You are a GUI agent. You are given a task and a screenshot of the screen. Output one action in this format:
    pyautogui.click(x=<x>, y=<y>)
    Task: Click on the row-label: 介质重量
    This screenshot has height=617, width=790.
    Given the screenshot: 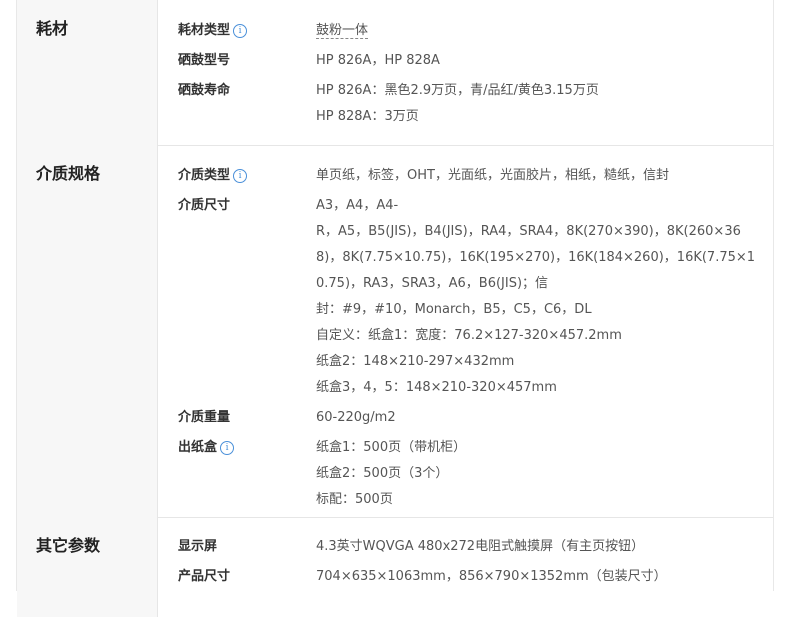 What is the action you would take?
    pyautogui.click(x=204, y=417)
    